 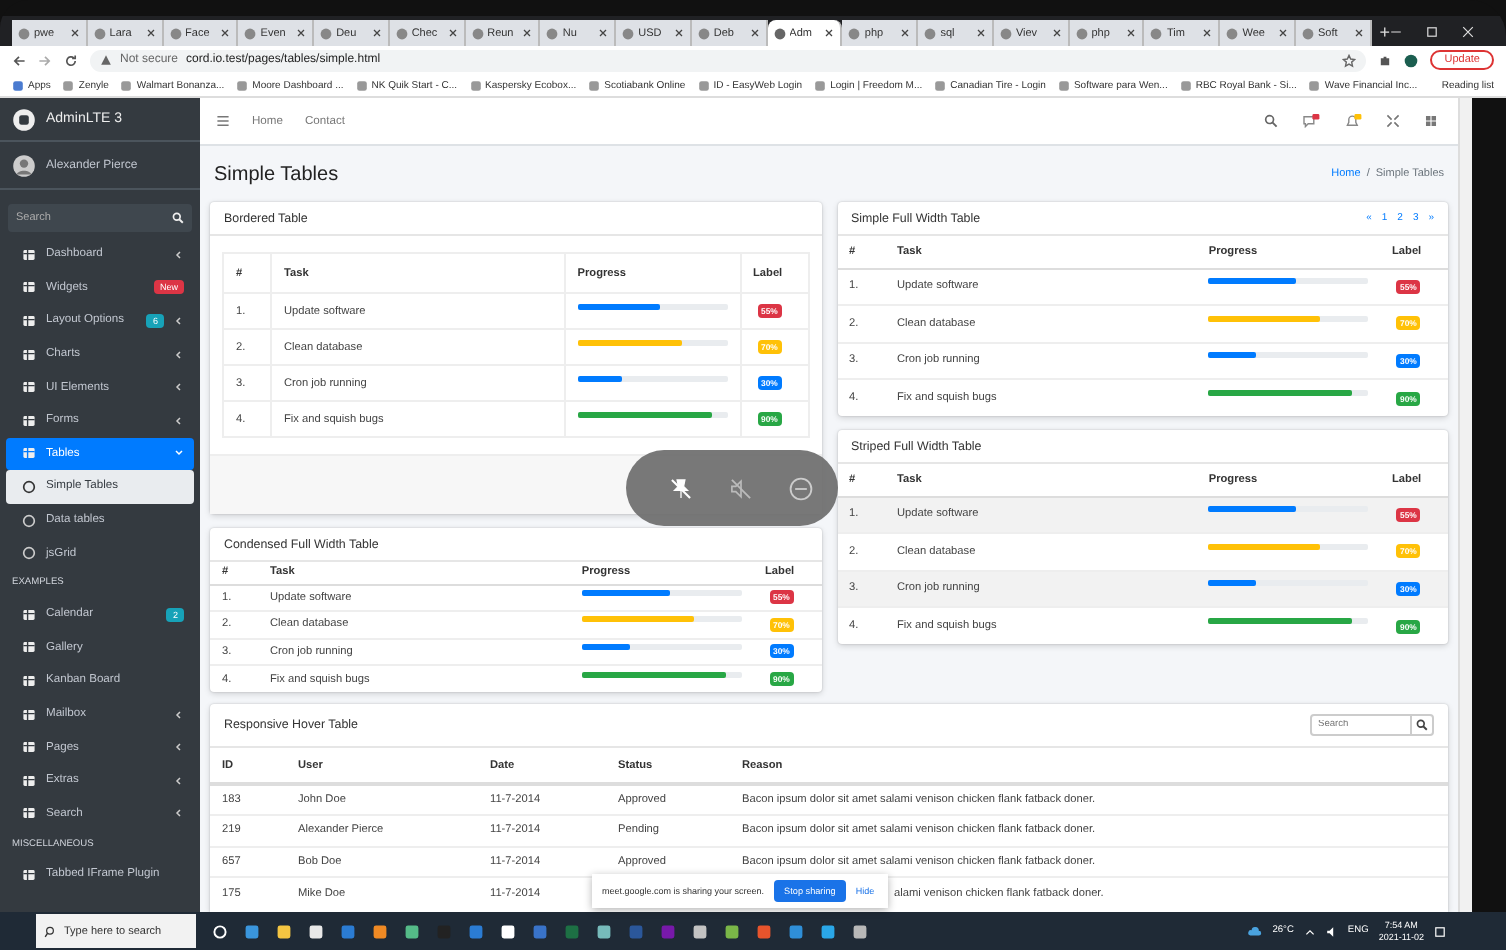 What do you see at coordinates (1393, 121) in the screenshot?
I see `expand-icon` at bounding box center [1393, 121].